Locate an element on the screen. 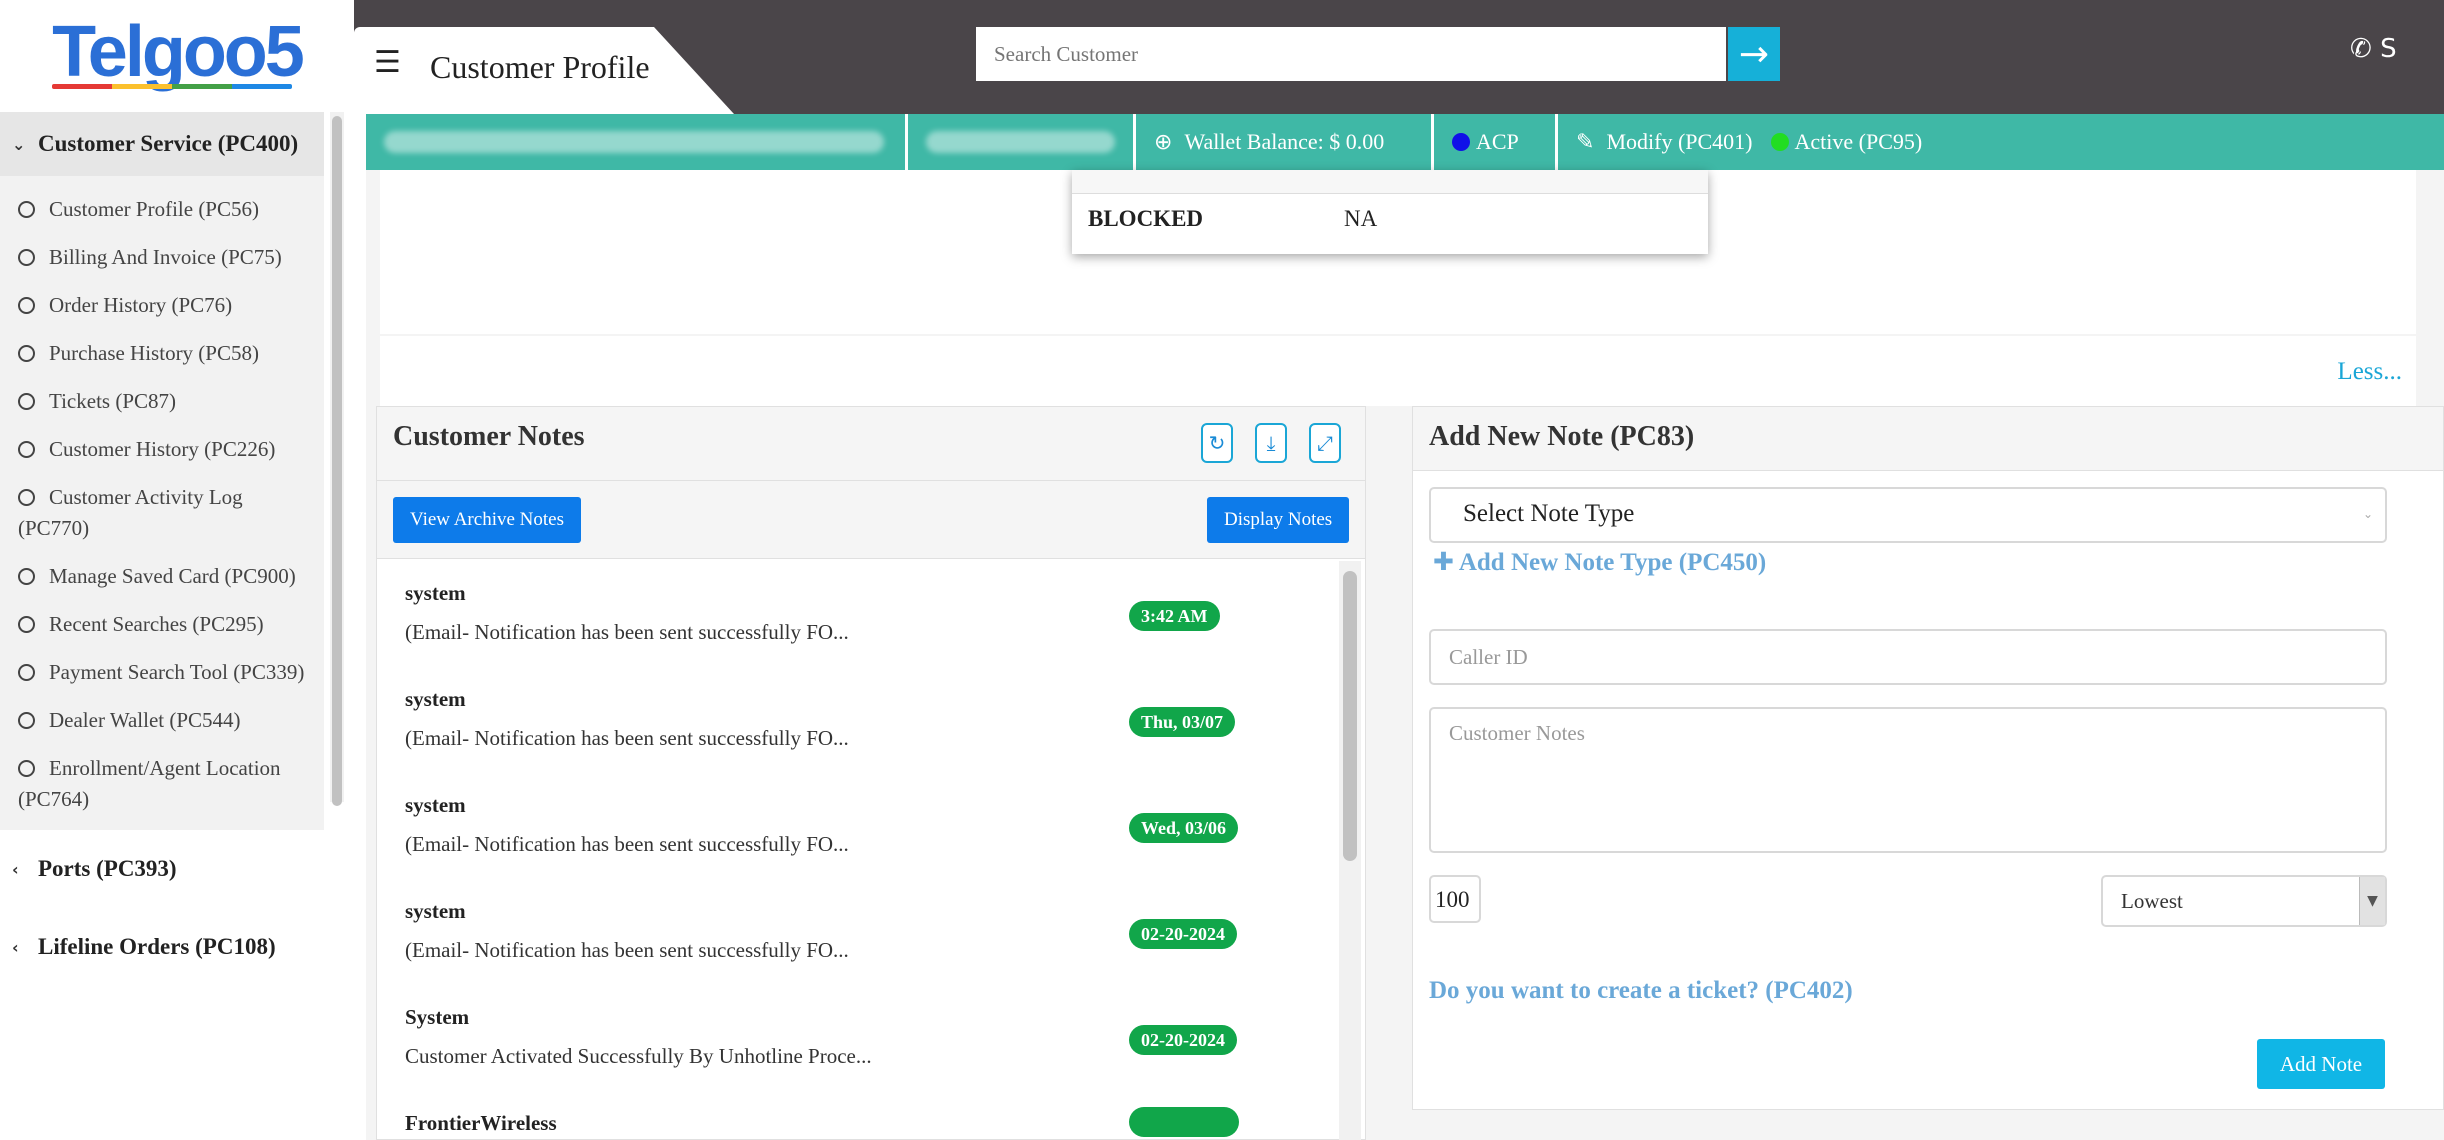  priority-select: Lowest ▼ is located at coordinates (2244, 901).